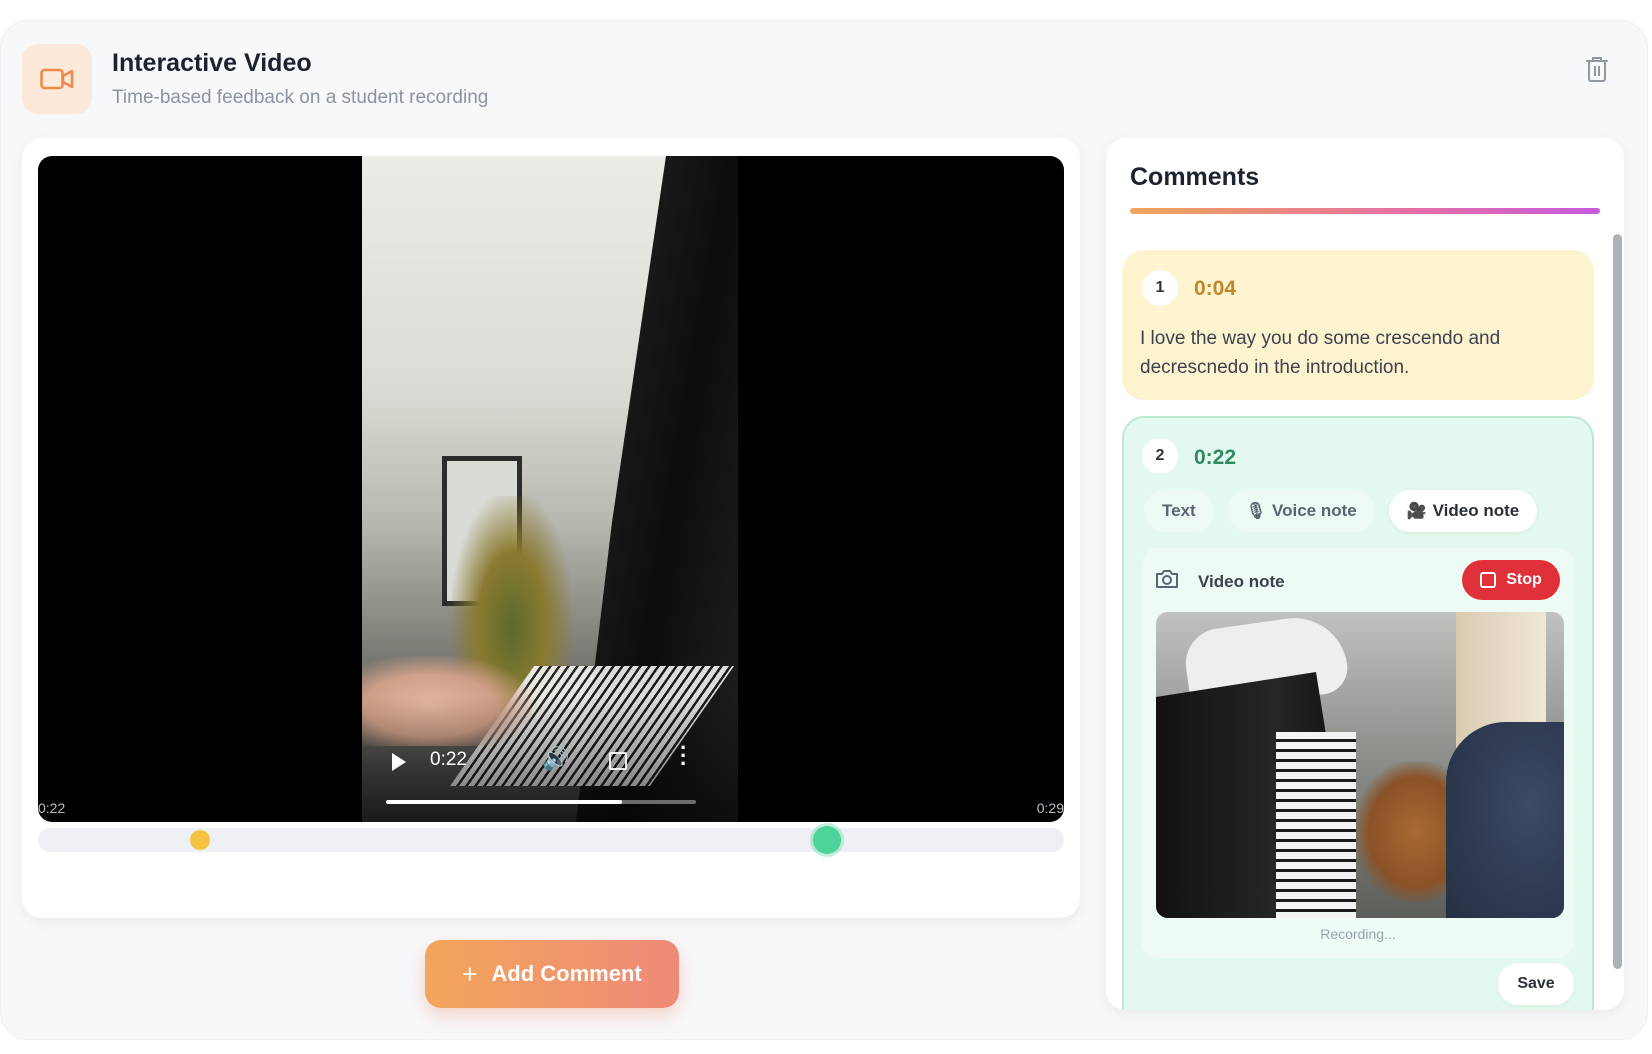 The image size is (1652, 1054). Describe the element at coordinates (566, 973) in the screenshot. I see `add-comment-label: Add Comment` at that location.